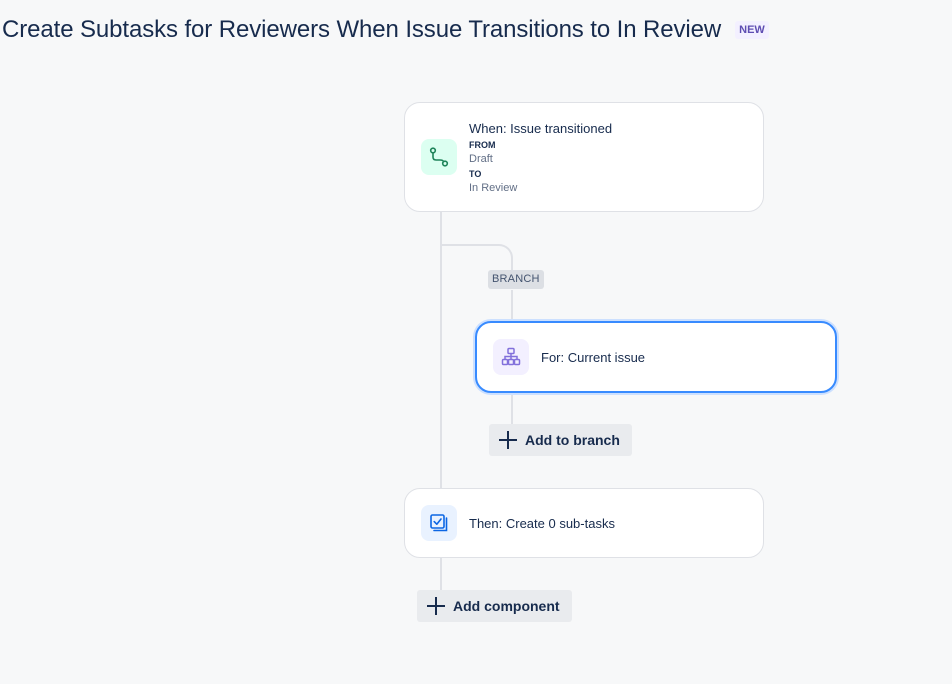 This screenshot has width=952, height=684. I want to click on from-value: Draft, so click(481, 158).